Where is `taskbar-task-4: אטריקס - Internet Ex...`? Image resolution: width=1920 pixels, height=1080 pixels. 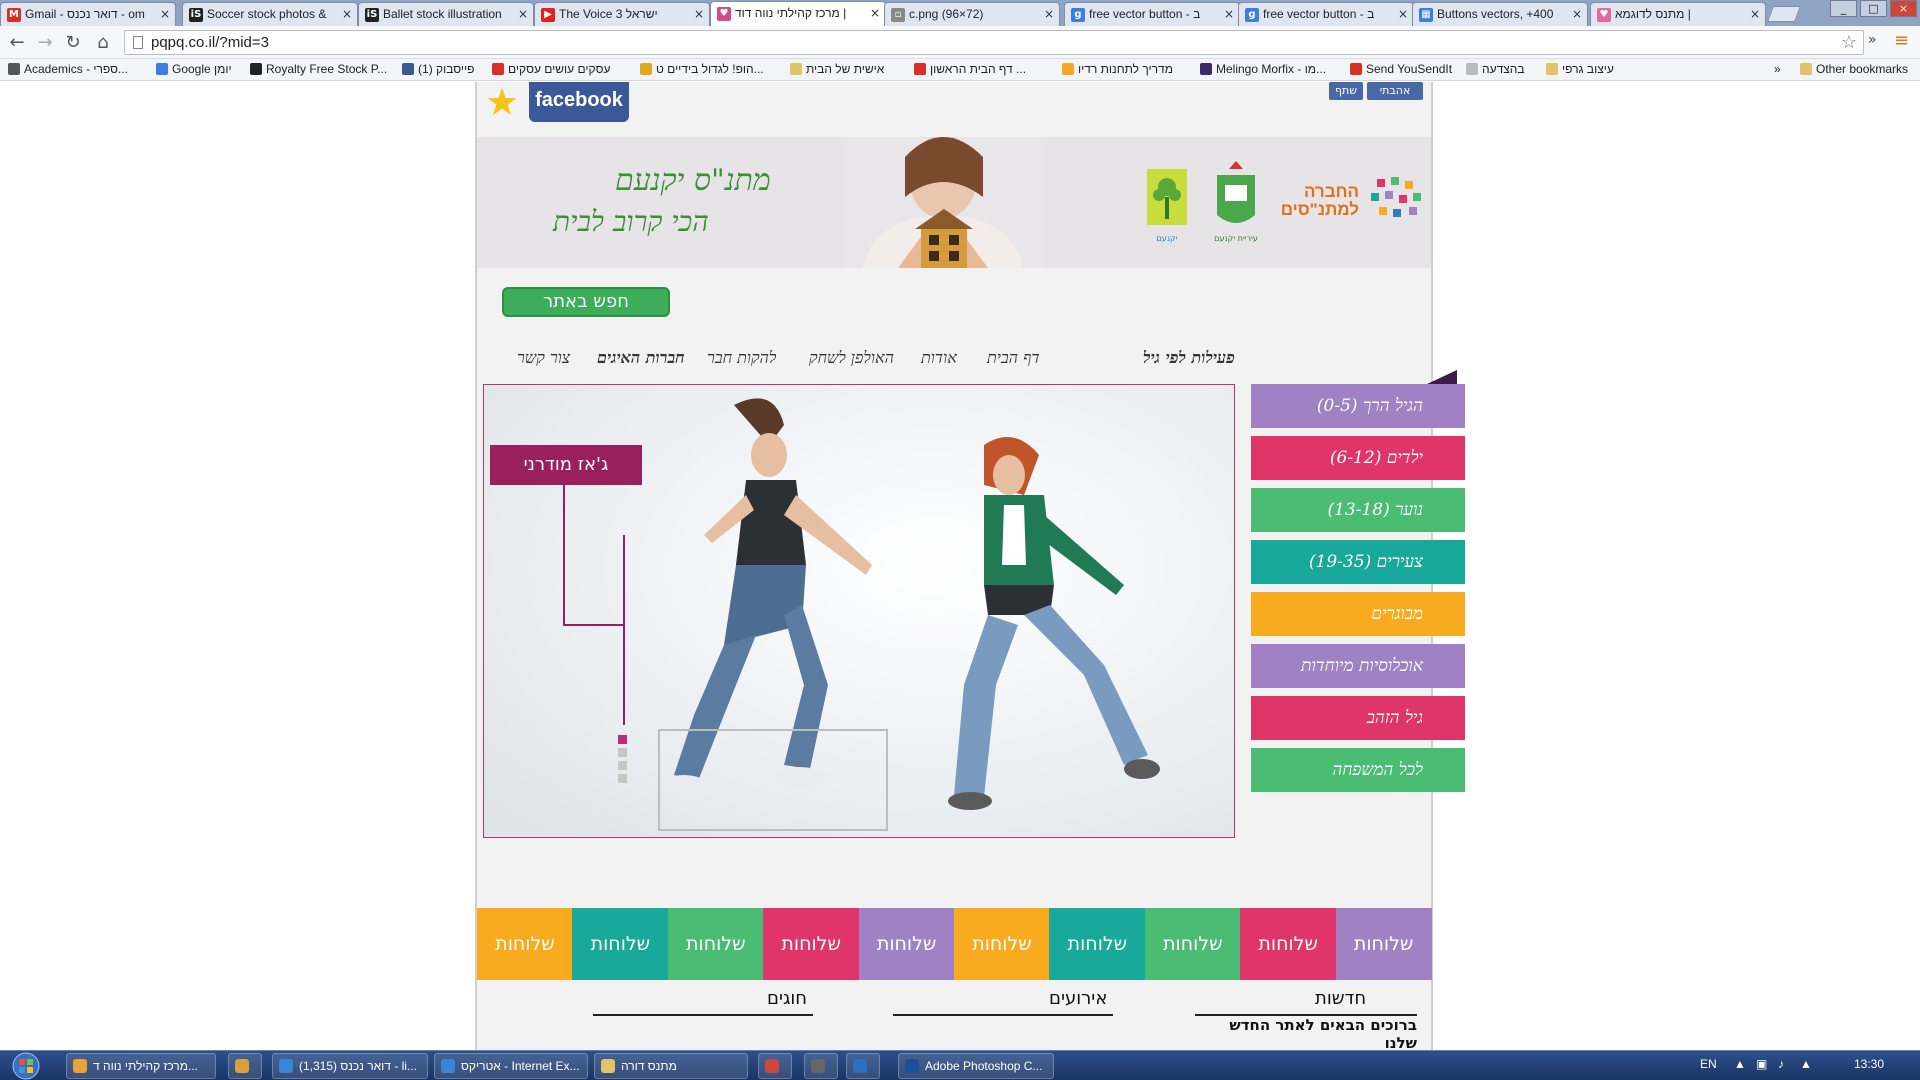 taskbar-task-4: אטריקס - Internet Ex... is located at coordinates (511, 1066).